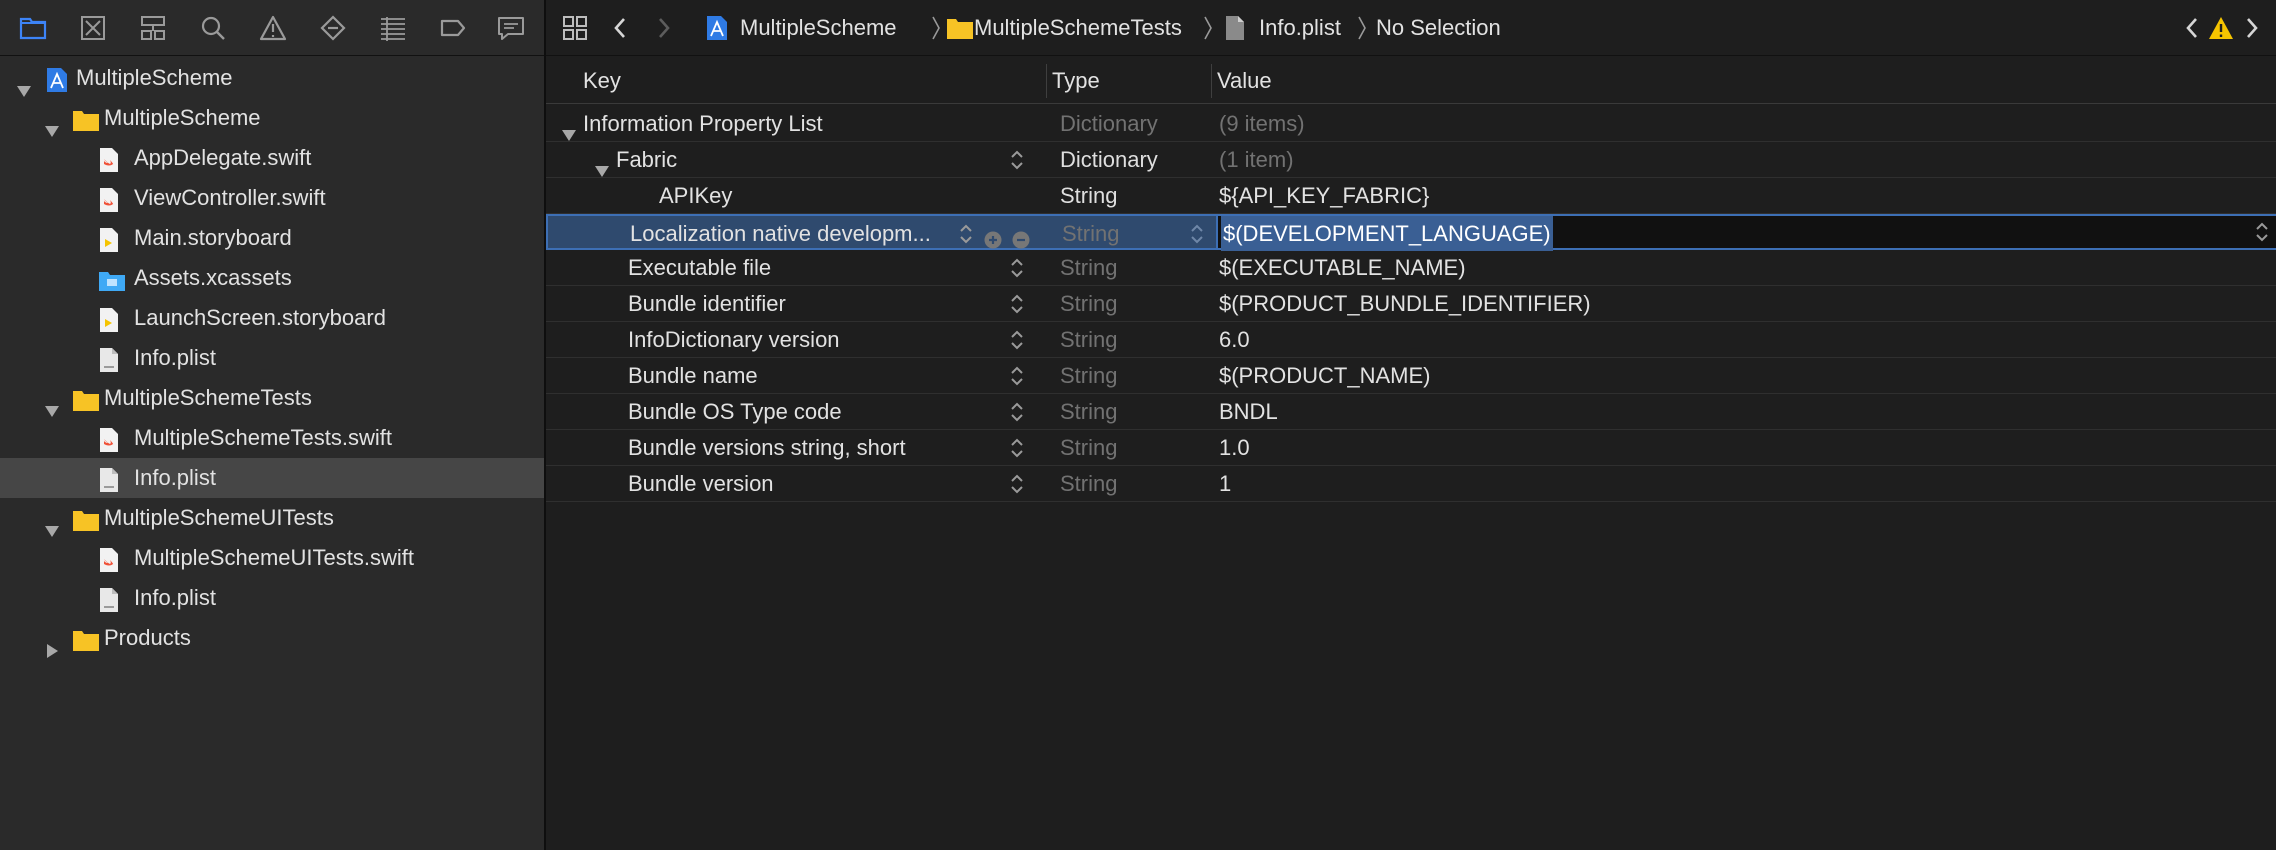  I want to click on plist-value: (9 items), so click(1262, 123).